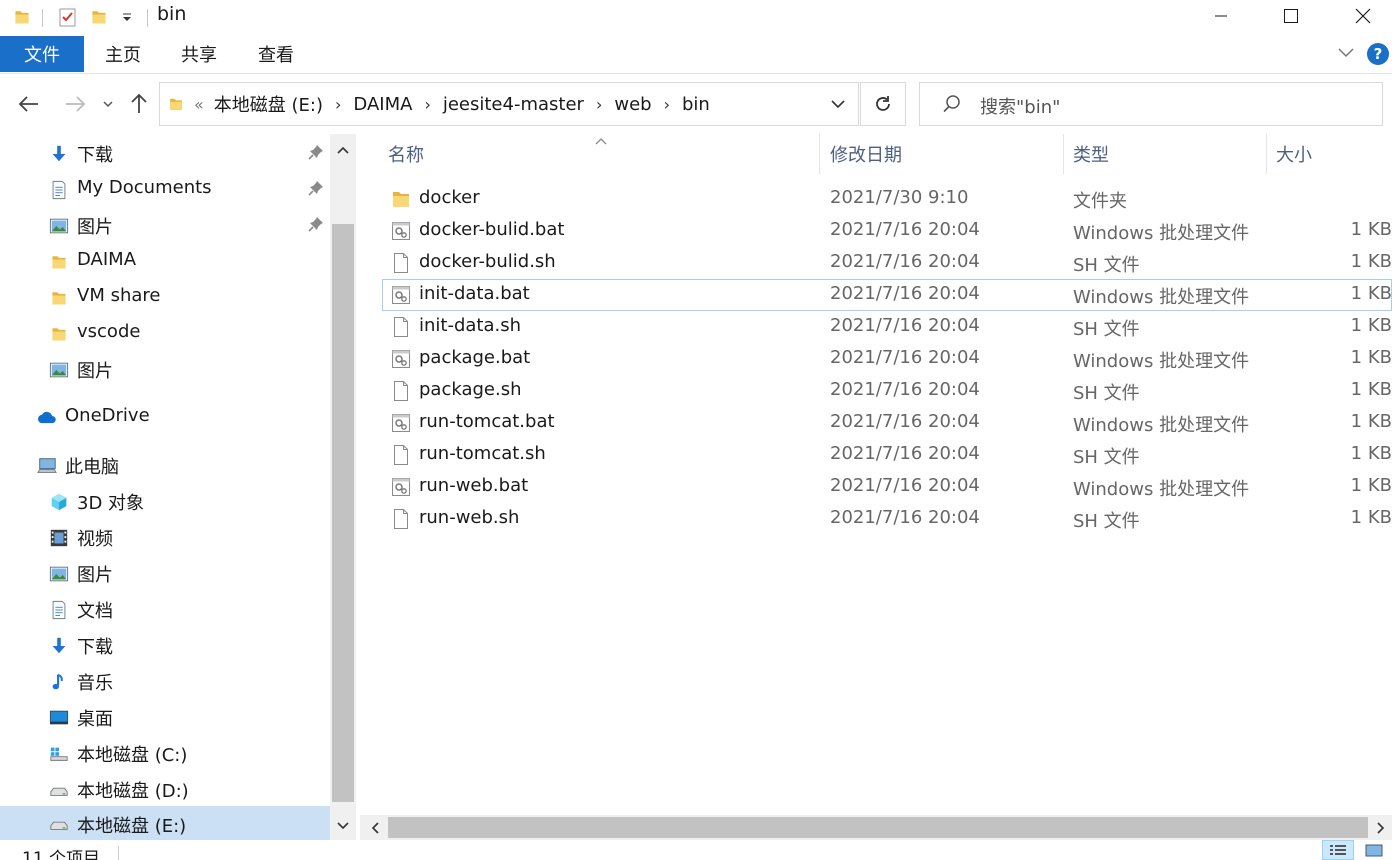 Image resolution: width=1392 pixels, height=860 pixels. What do you see at coordinates (165, 417) in the screenshot?
I see `nav-item-onedrive: OneDrive` at bounding box center [165, 417].